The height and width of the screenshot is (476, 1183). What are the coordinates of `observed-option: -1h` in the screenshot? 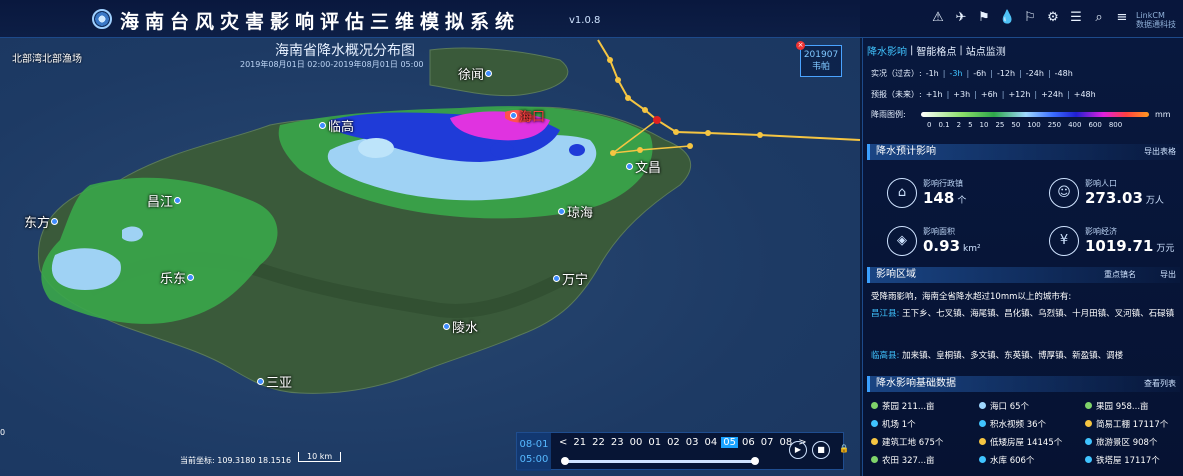 It's located at (932, 73).